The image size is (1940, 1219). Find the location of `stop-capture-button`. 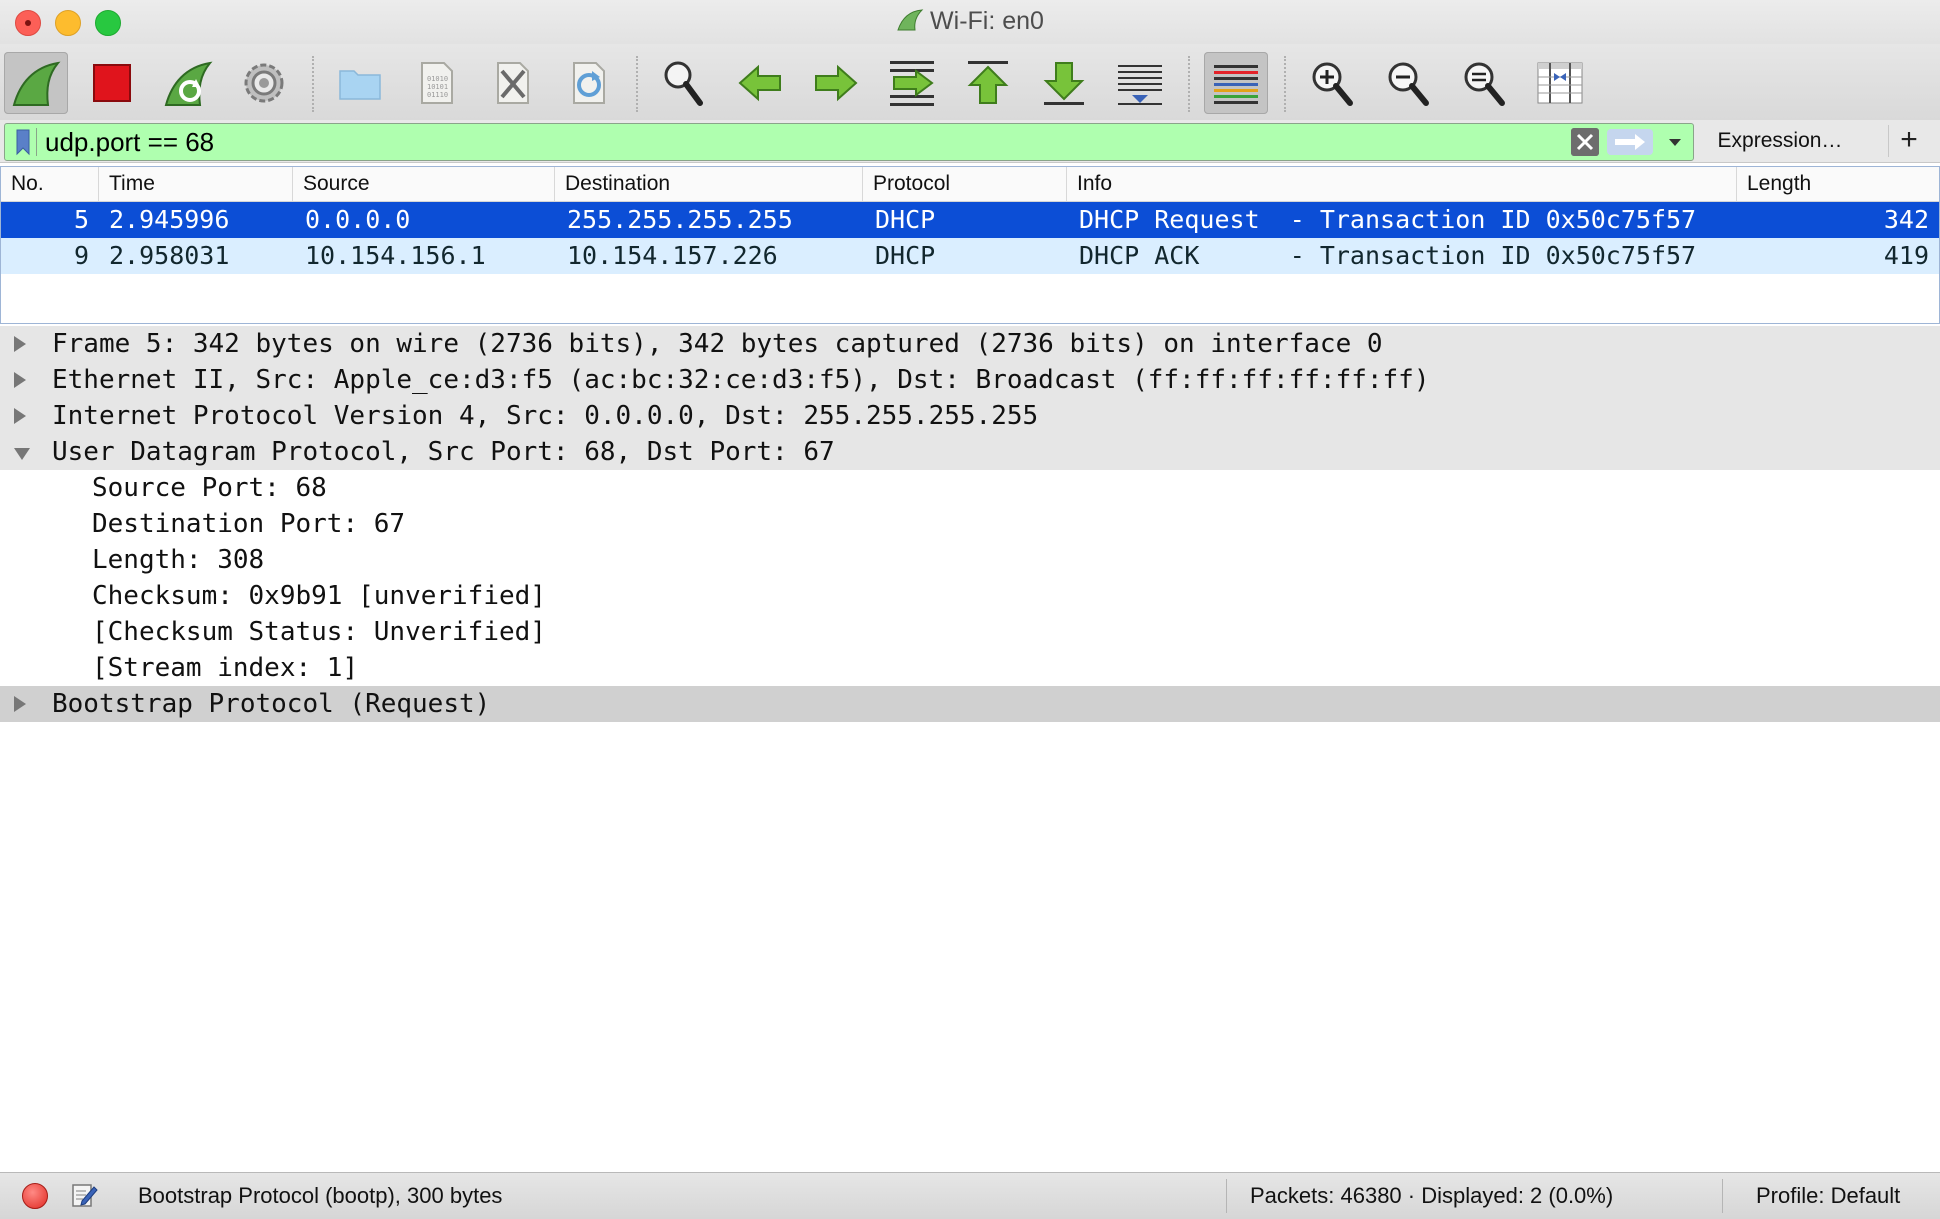

stop-capture-button is located at coordinates (112, 83).